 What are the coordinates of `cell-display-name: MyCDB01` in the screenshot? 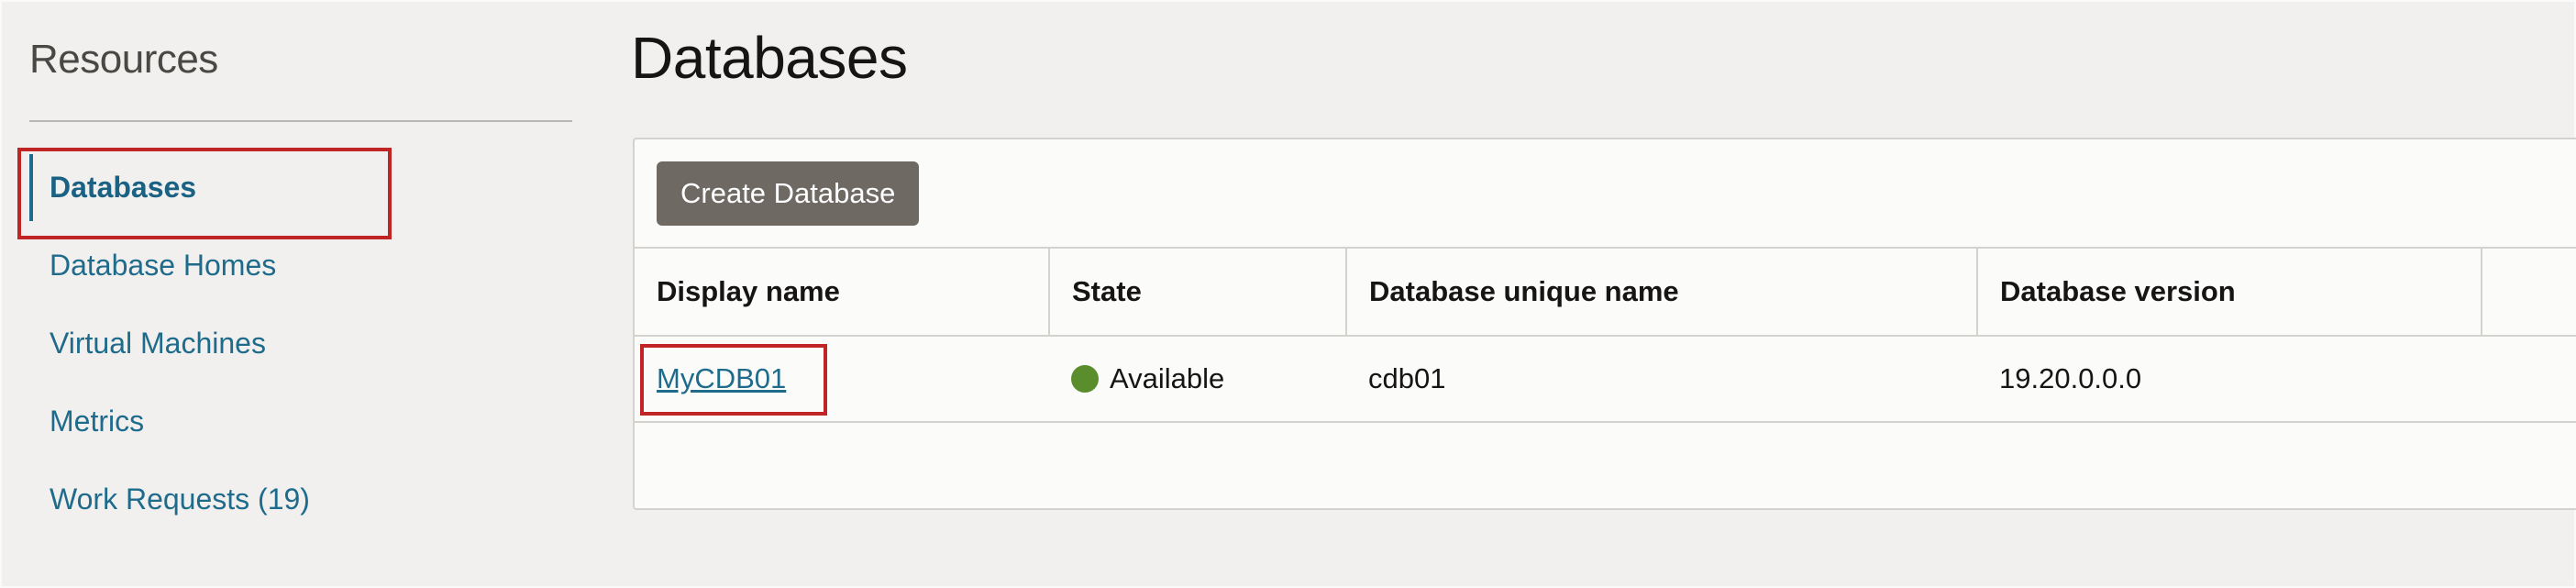 It's located at (842, 379).